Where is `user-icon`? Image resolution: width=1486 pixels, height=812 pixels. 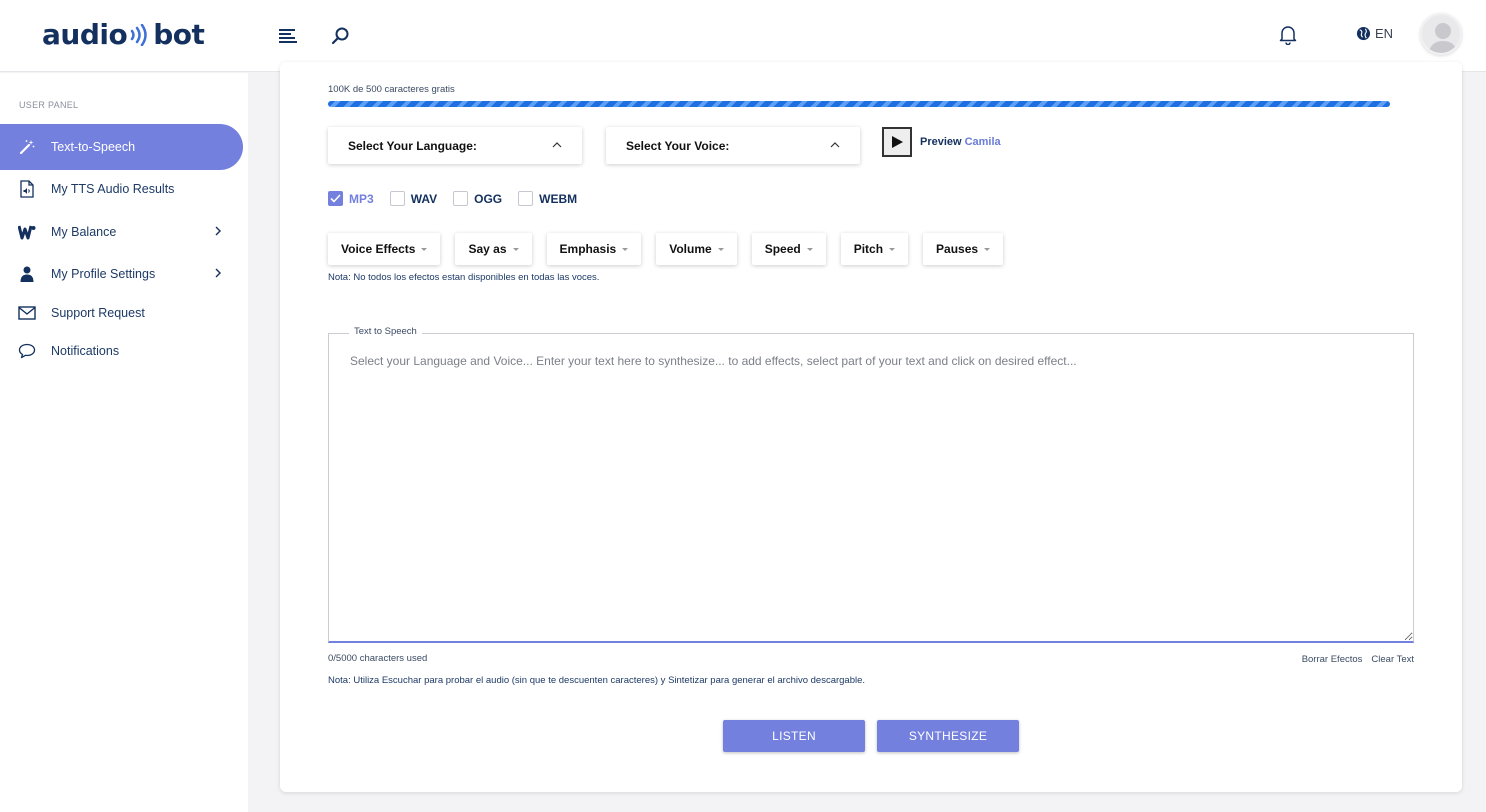 user-icon is located at coordinates (27, 274).